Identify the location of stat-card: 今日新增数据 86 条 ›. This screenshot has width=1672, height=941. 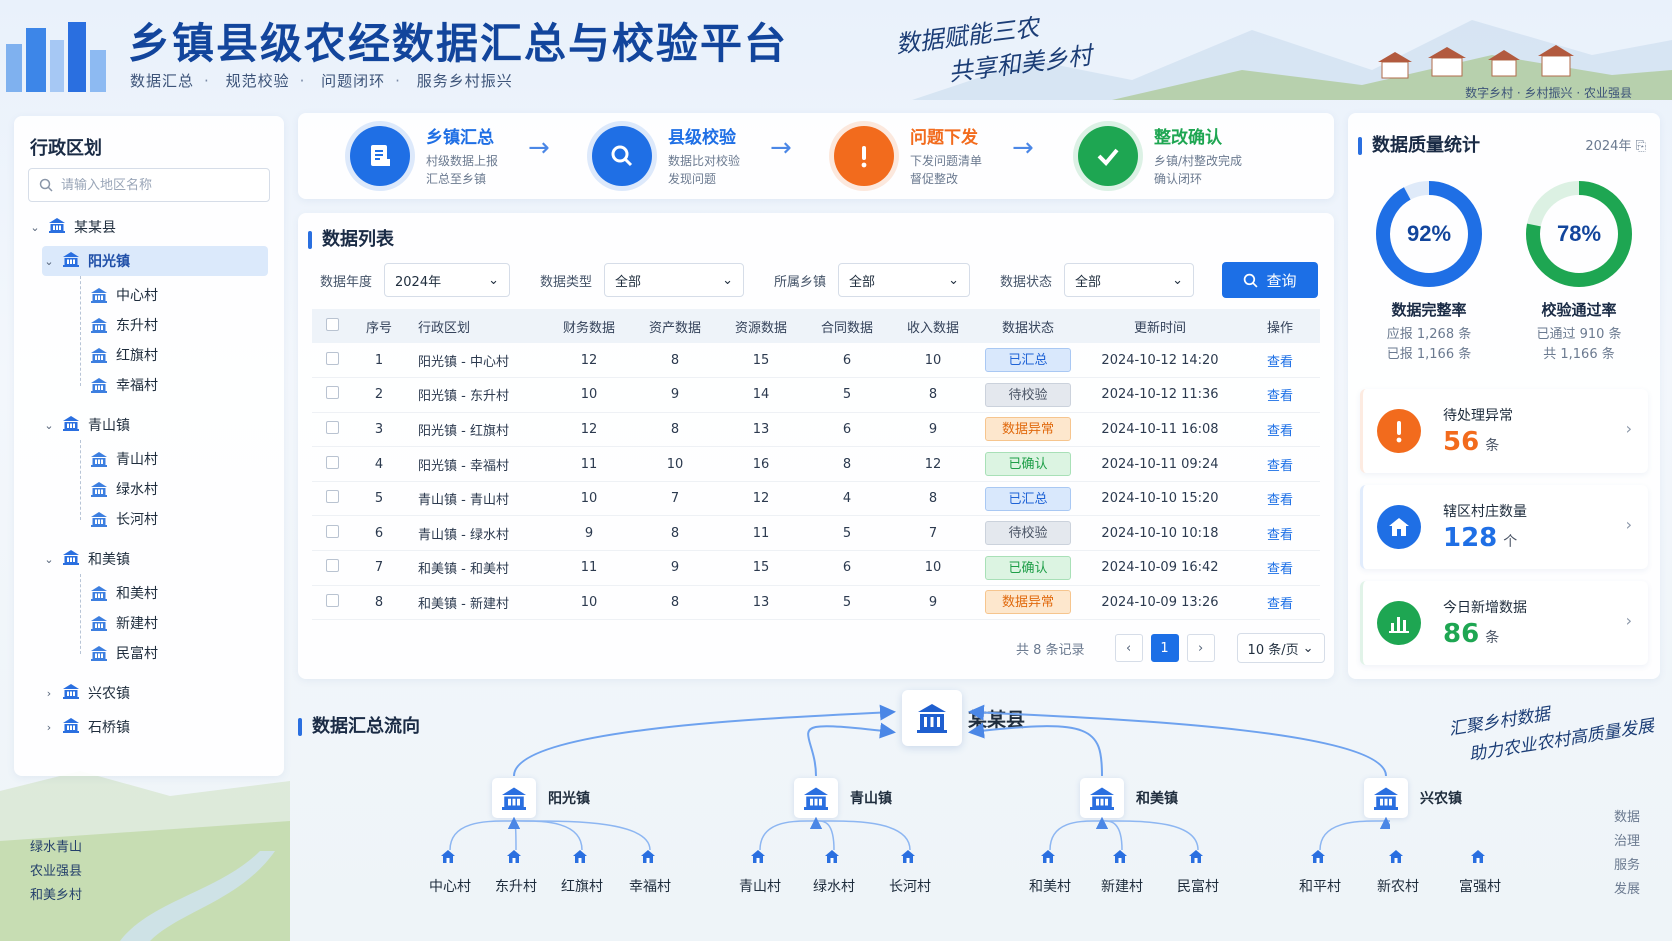
(1504, 623).